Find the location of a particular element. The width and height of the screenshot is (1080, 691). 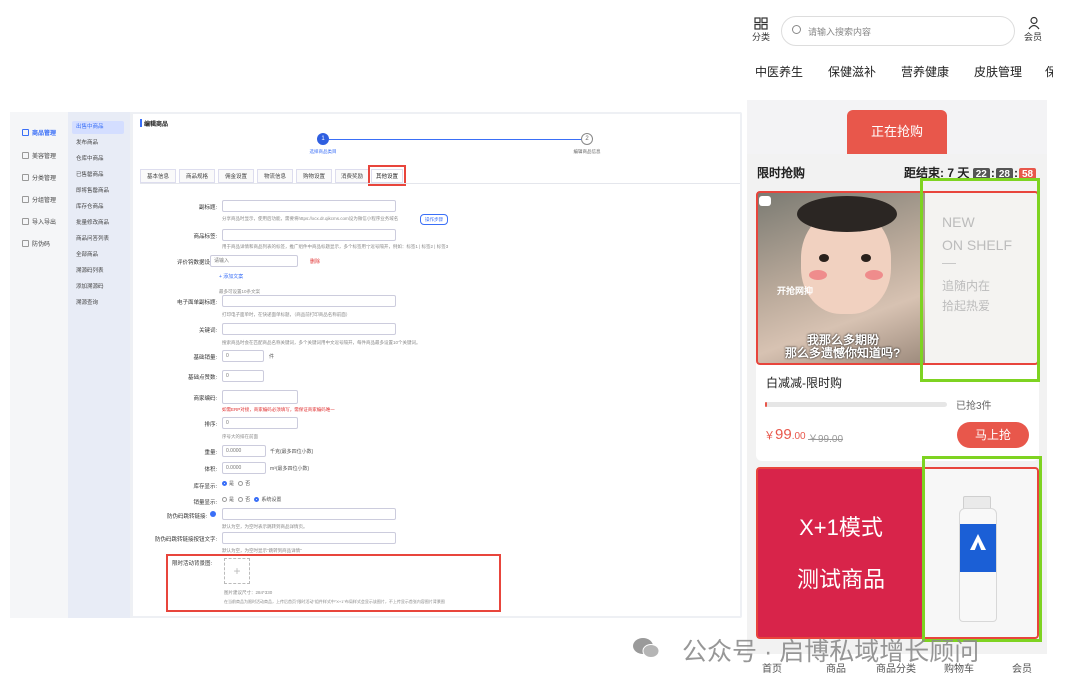

tab-commission: 佣金设置 is located at coordinates (236, 176).